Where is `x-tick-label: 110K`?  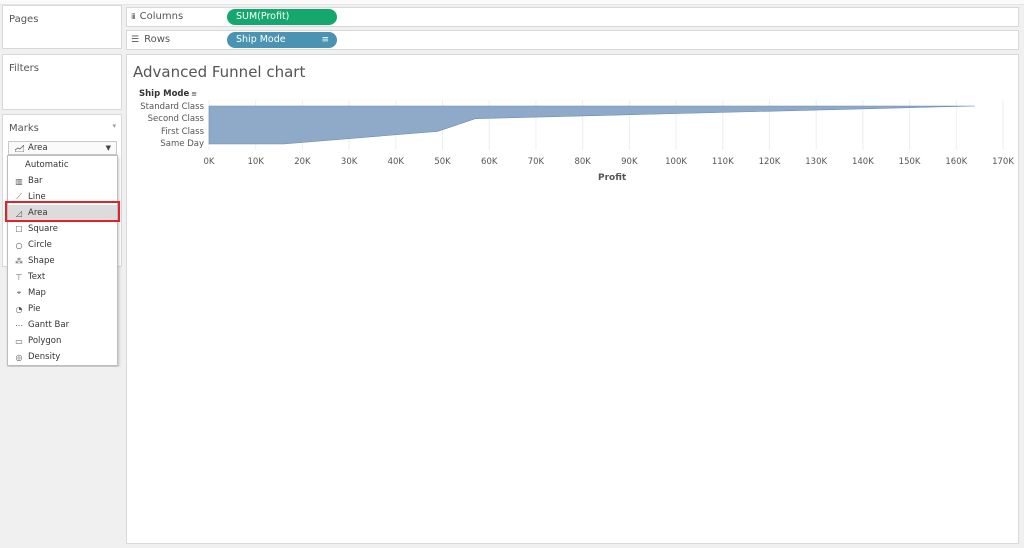 x-tick-label: 110K is located at coordinates (722, 162).